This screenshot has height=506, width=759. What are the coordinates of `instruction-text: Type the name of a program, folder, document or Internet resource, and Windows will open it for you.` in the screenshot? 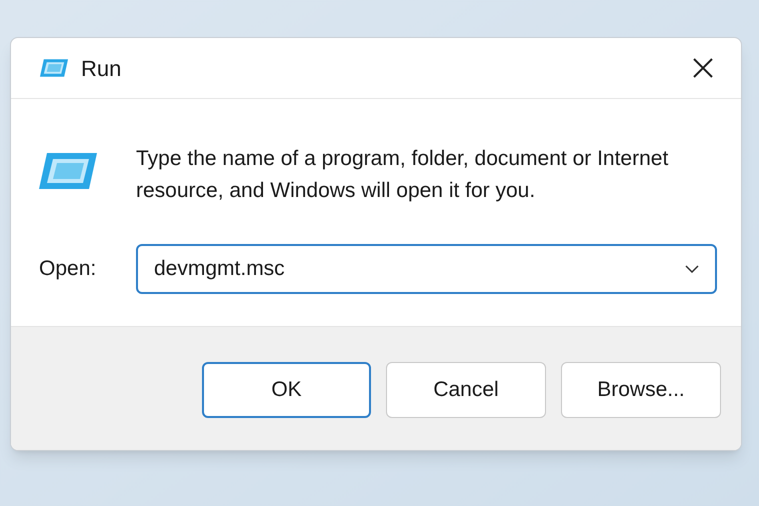 It's located at (403, 175).